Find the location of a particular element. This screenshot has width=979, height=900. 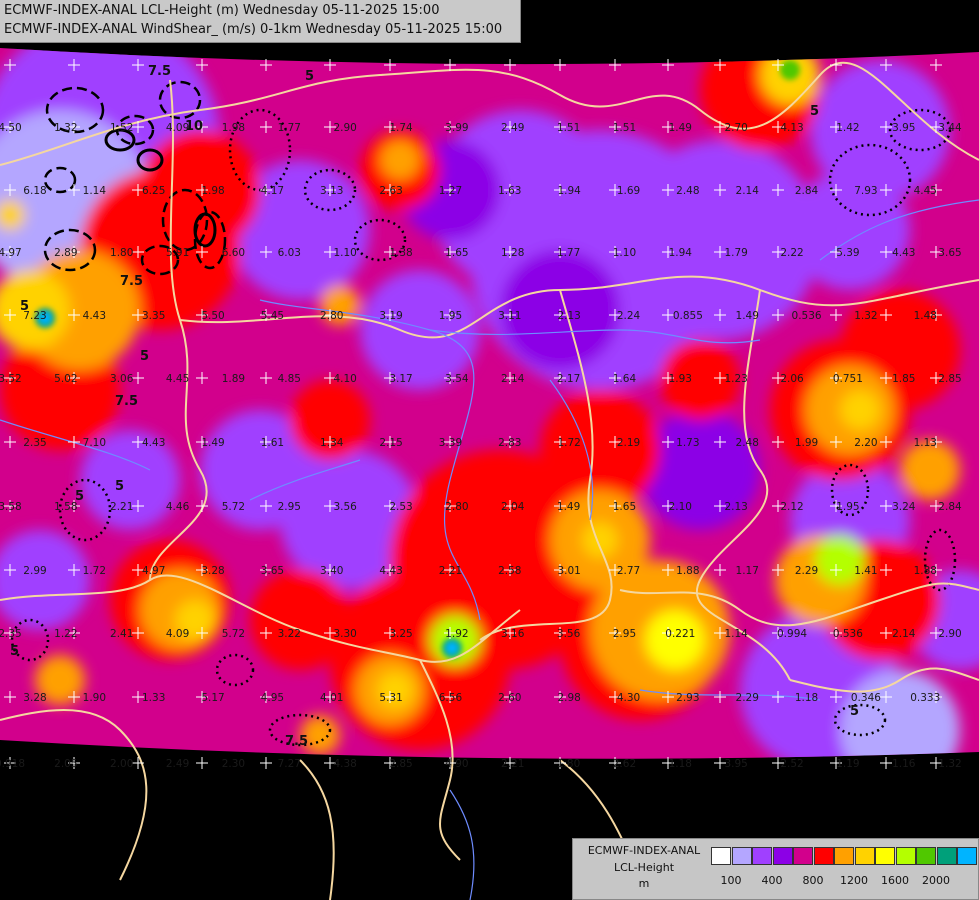

value-label: 4.09 is located at coordinates (177, 634).